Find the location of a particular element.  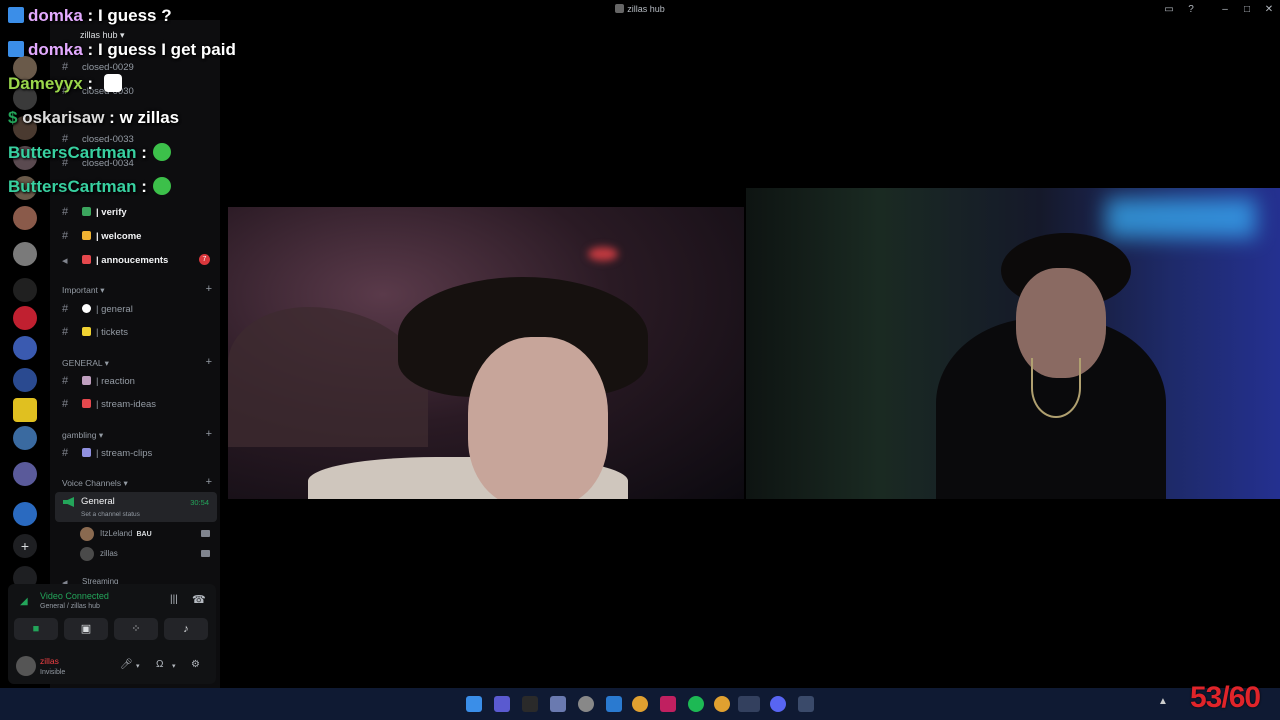

channel-stream-ideas: # | stream-ideas is located at coordinates (137, 404).